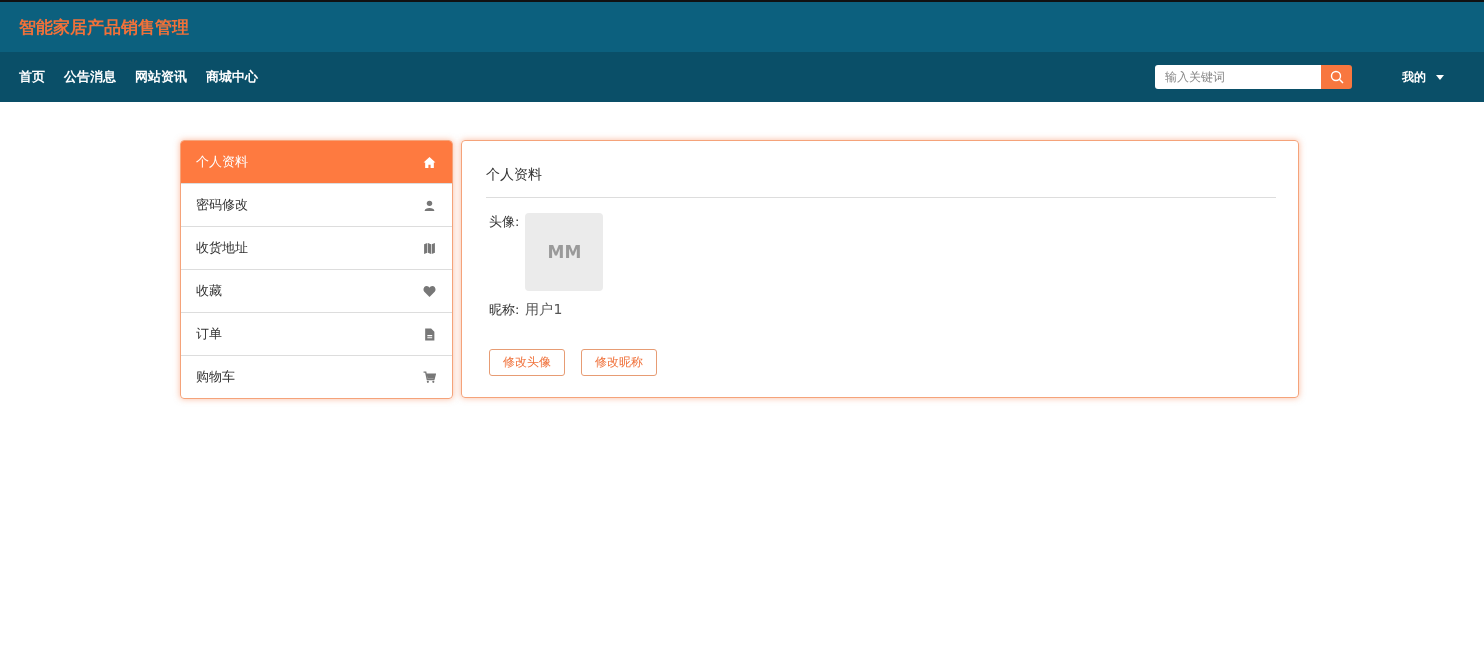 The height and width of the screenshot is (668, 1484). I want to click on sidebar-item: 收藏, so click(316, 290).